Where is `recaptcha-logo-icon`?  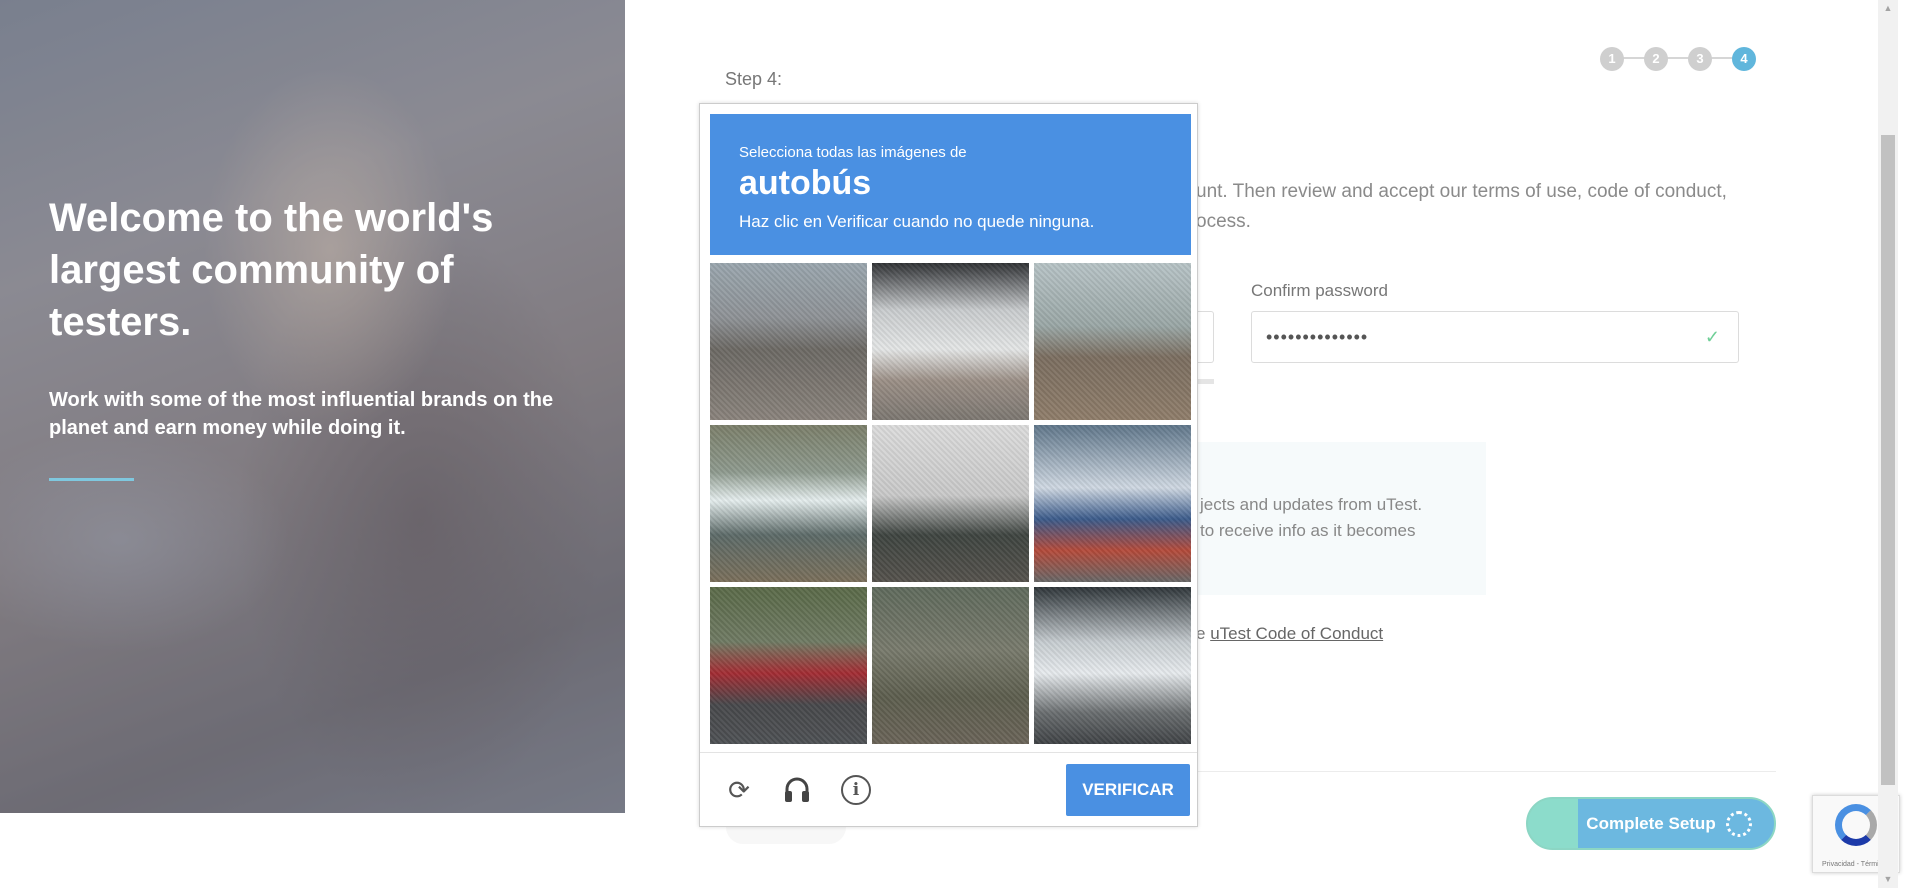
recaptcha-logo-icon is located at coordinates (1856, 825).